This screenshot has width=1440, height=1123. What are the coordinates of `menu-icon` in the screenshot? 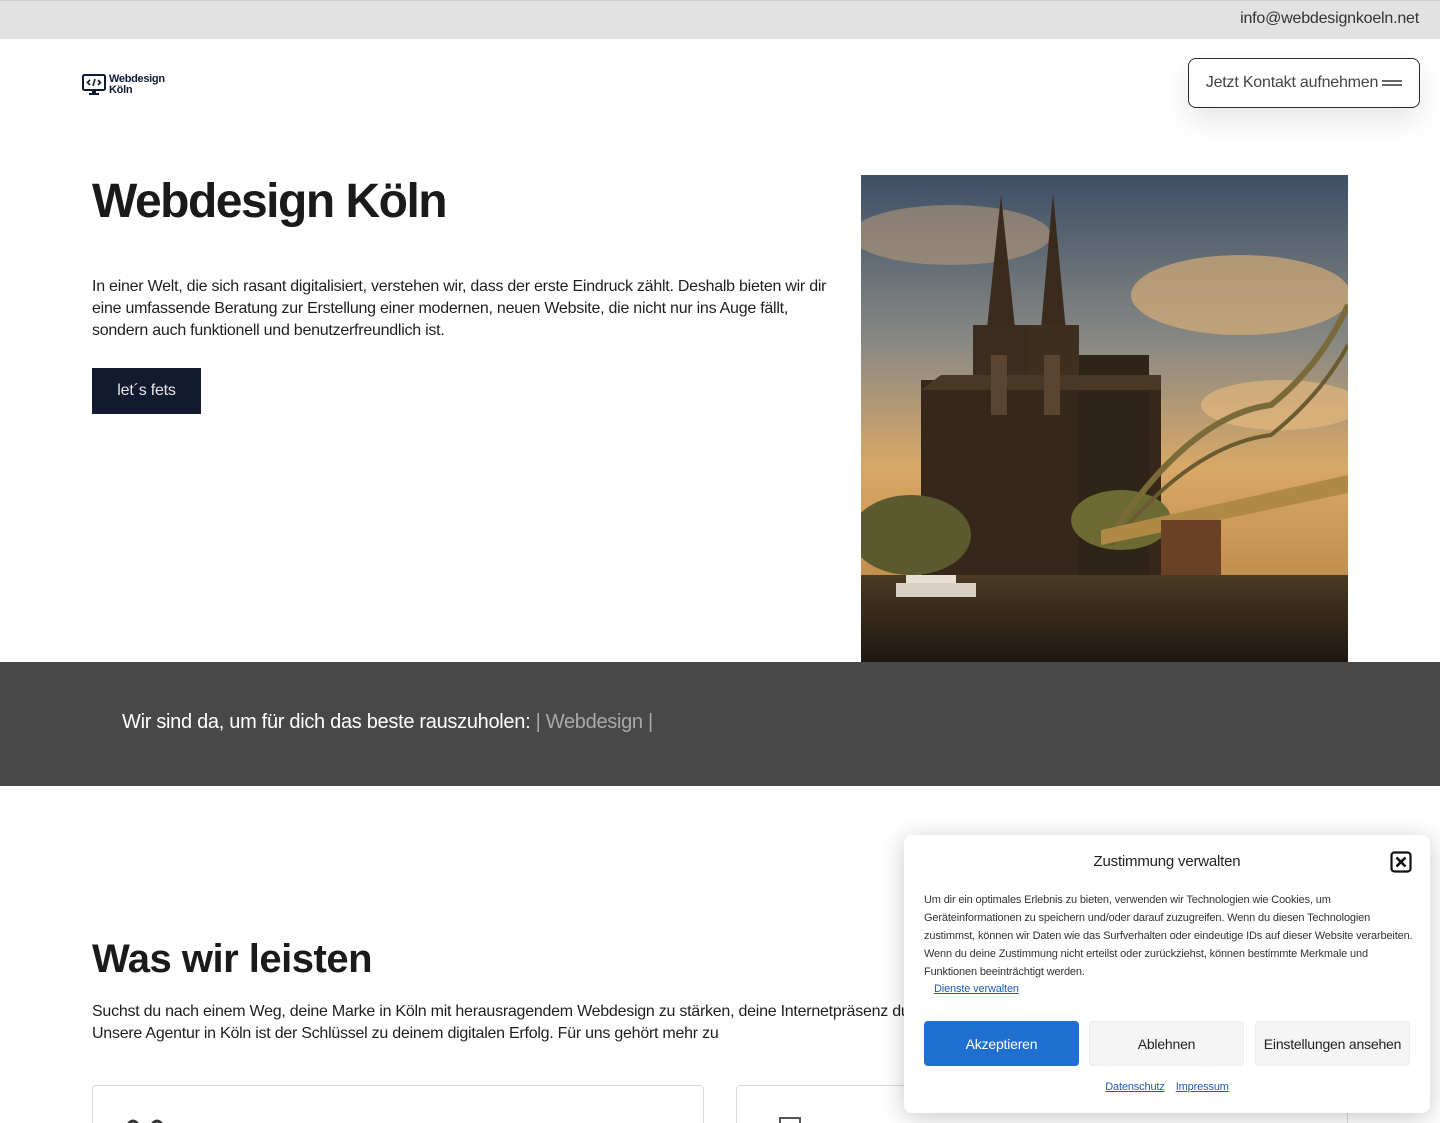 It's located at (1392, 83).